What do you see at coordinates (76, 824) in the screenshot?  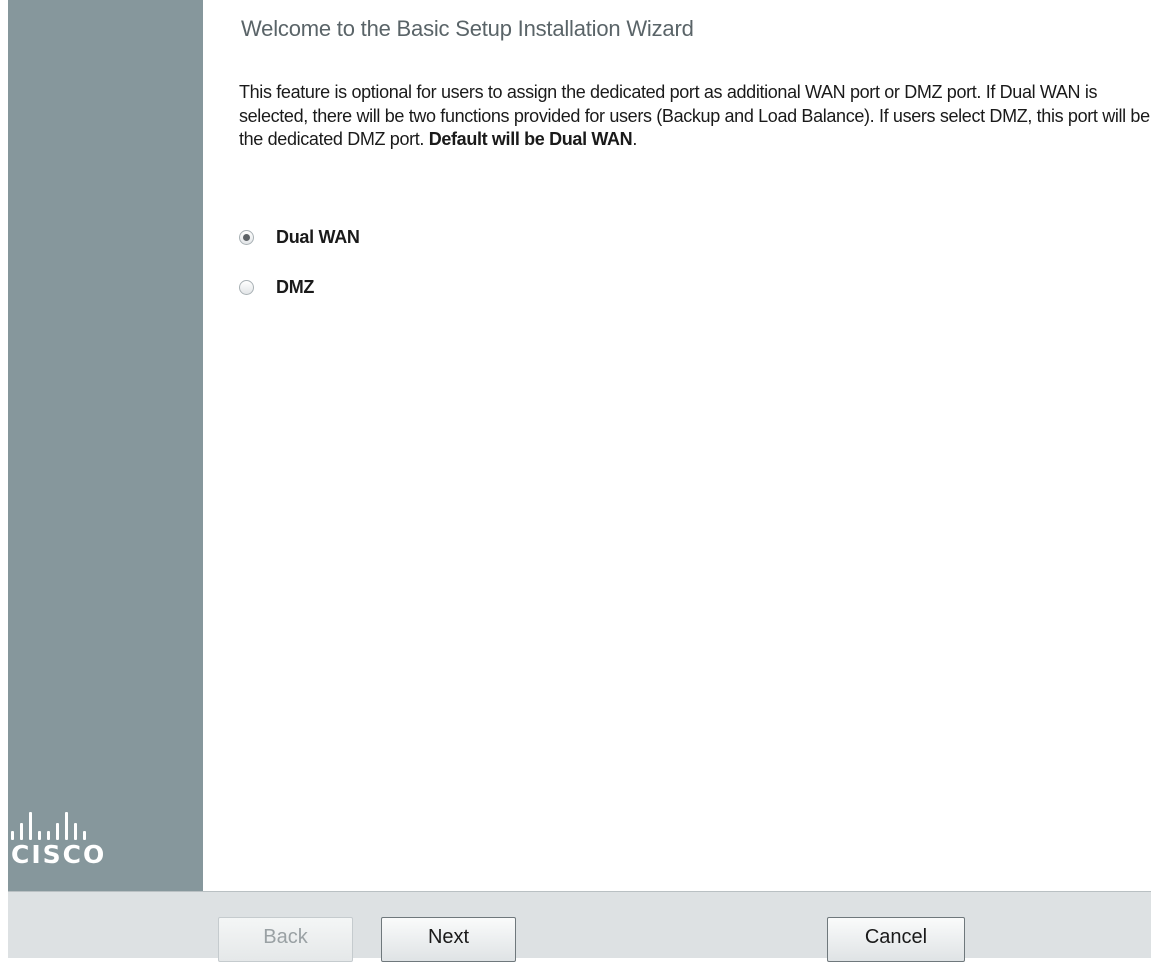 I see `cisco-bars-icon` at bounding box center [76, 824].